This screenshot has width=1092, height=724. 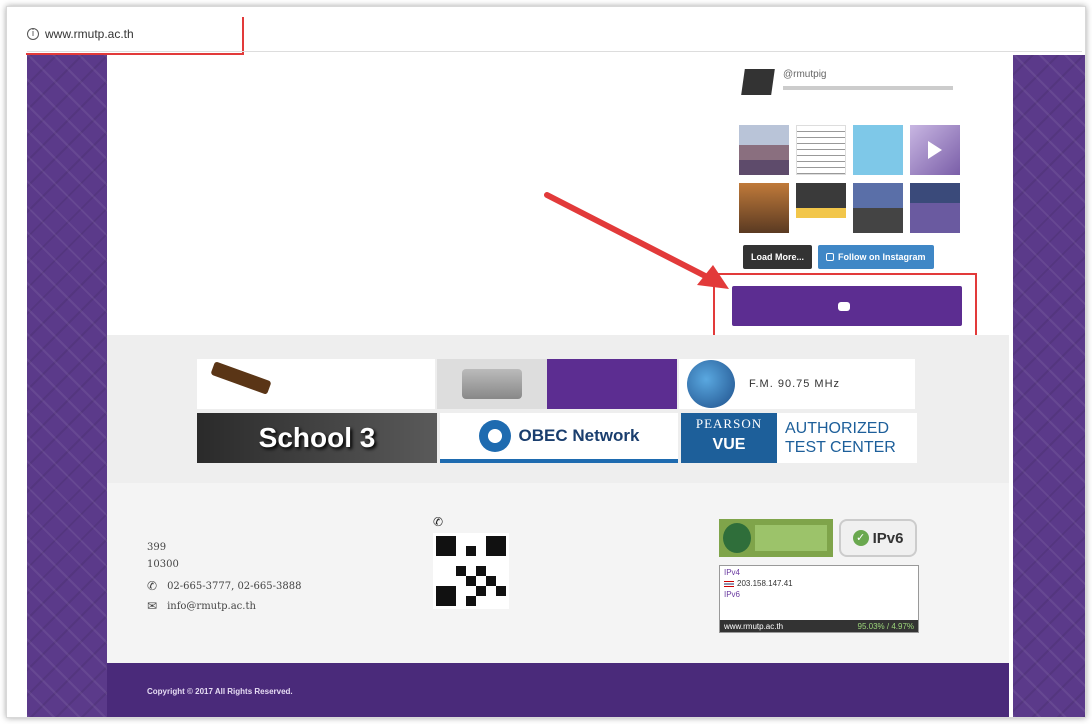 I want to click on instagram-icon, so click(x=830, y=257).